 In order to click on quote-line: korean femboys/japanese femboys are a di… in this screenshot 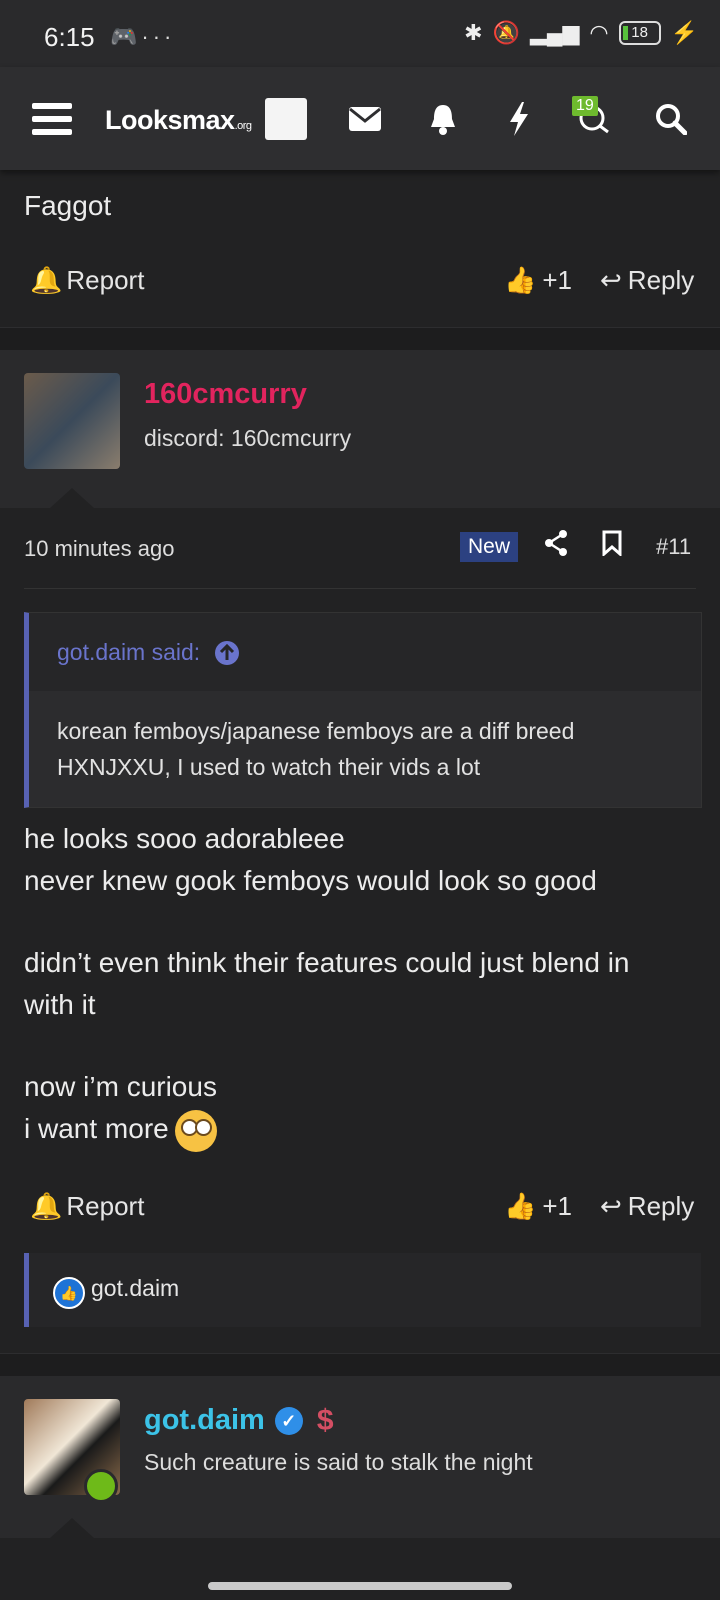, I will do `click(316, 731)`.